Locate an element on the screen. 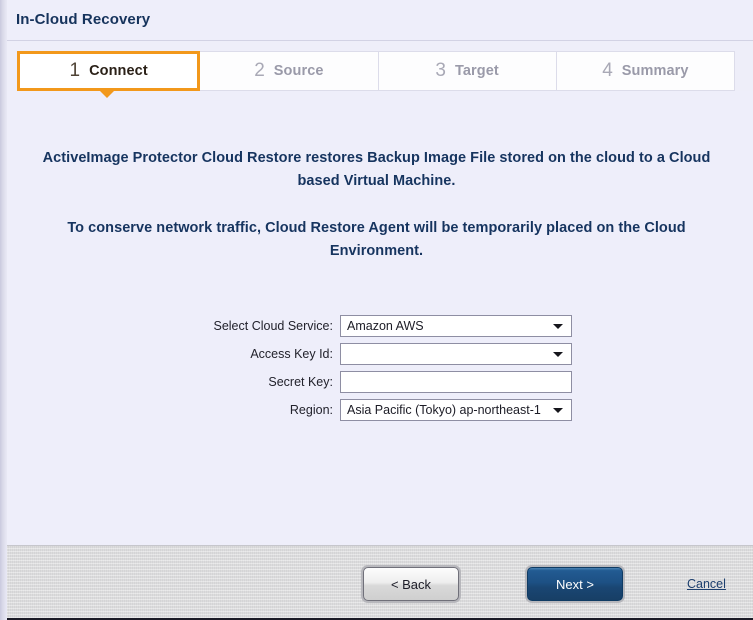 The image size is (753, 620). secret-key-field is located at coordinates (456, 382).